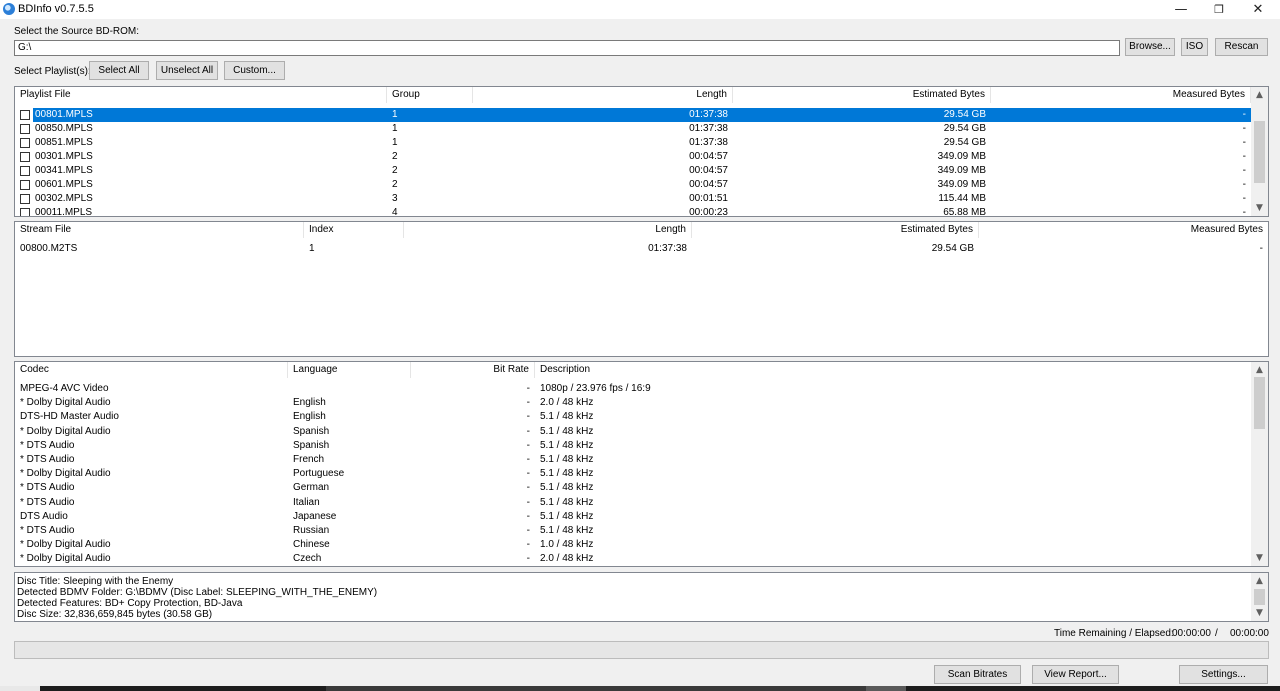 The width and height of the screenshot is (1280, 691). I want to click on playlist-row: 00601.MPLS 2 00:04:57 349.09 MB -, so click(633, 185).